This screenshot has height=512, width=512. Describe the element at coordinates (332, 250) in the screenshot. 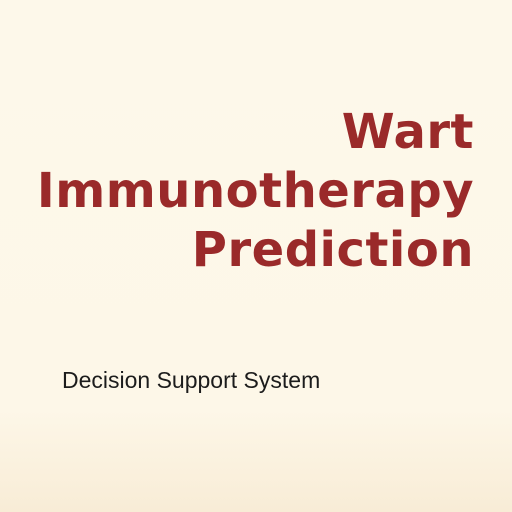

I see `app-title-line-3: Prediction` at that location.